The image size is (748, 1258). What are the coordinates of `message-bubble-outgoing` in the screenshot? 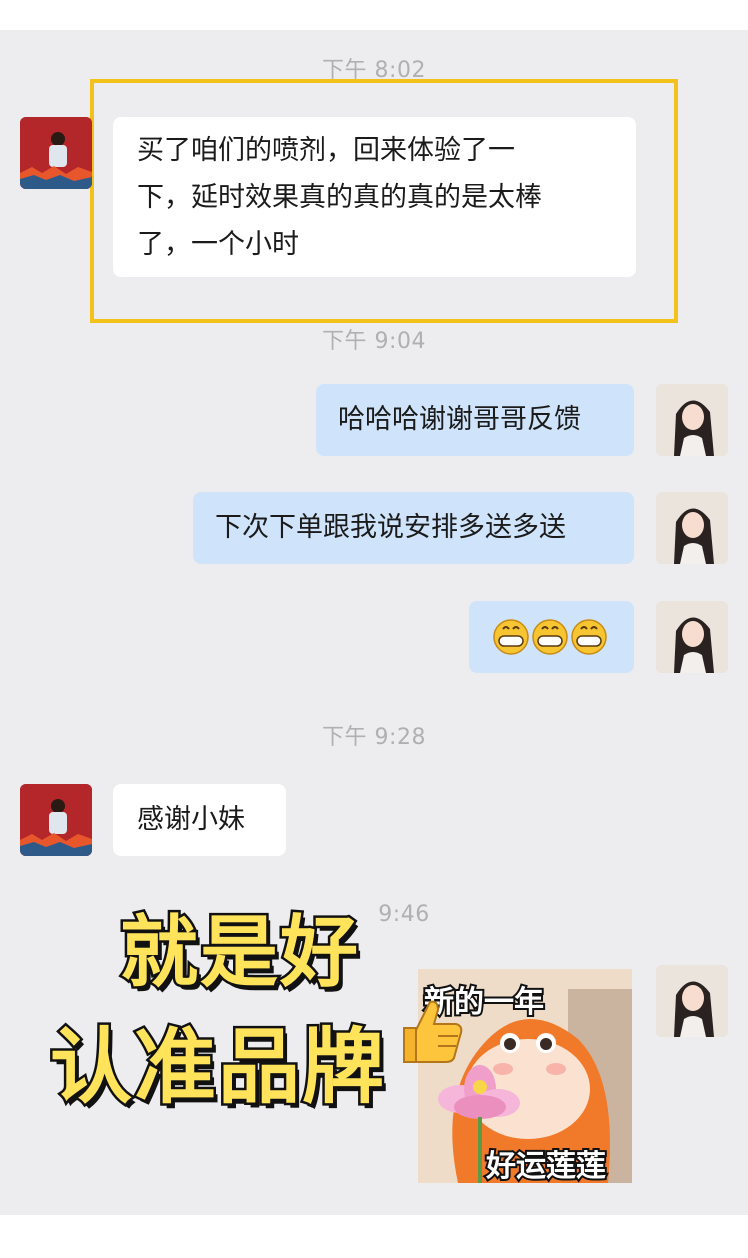 It's located at (551, 637).